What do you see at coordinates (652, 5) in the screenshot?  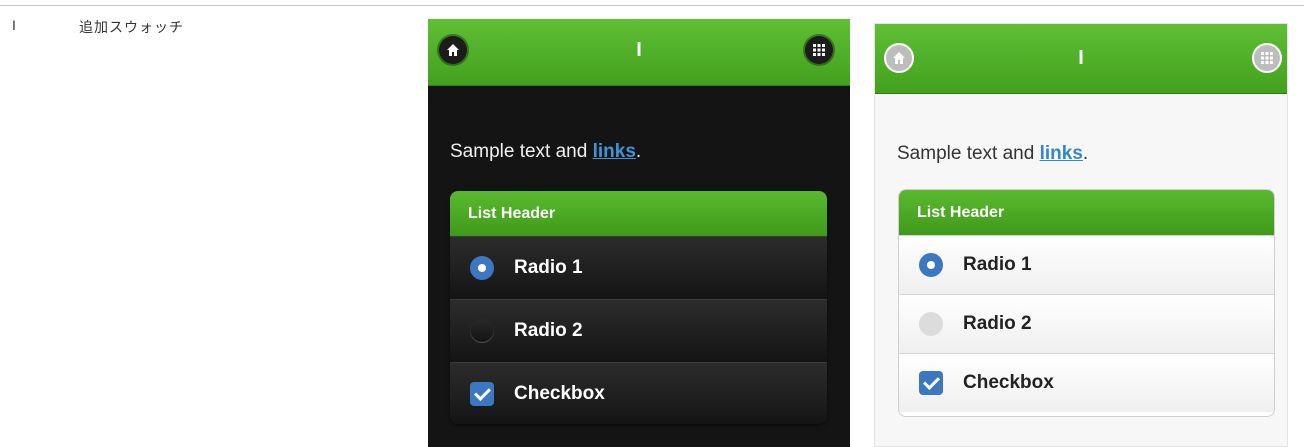 I see `top-divider` at bounding box center [652, 5].